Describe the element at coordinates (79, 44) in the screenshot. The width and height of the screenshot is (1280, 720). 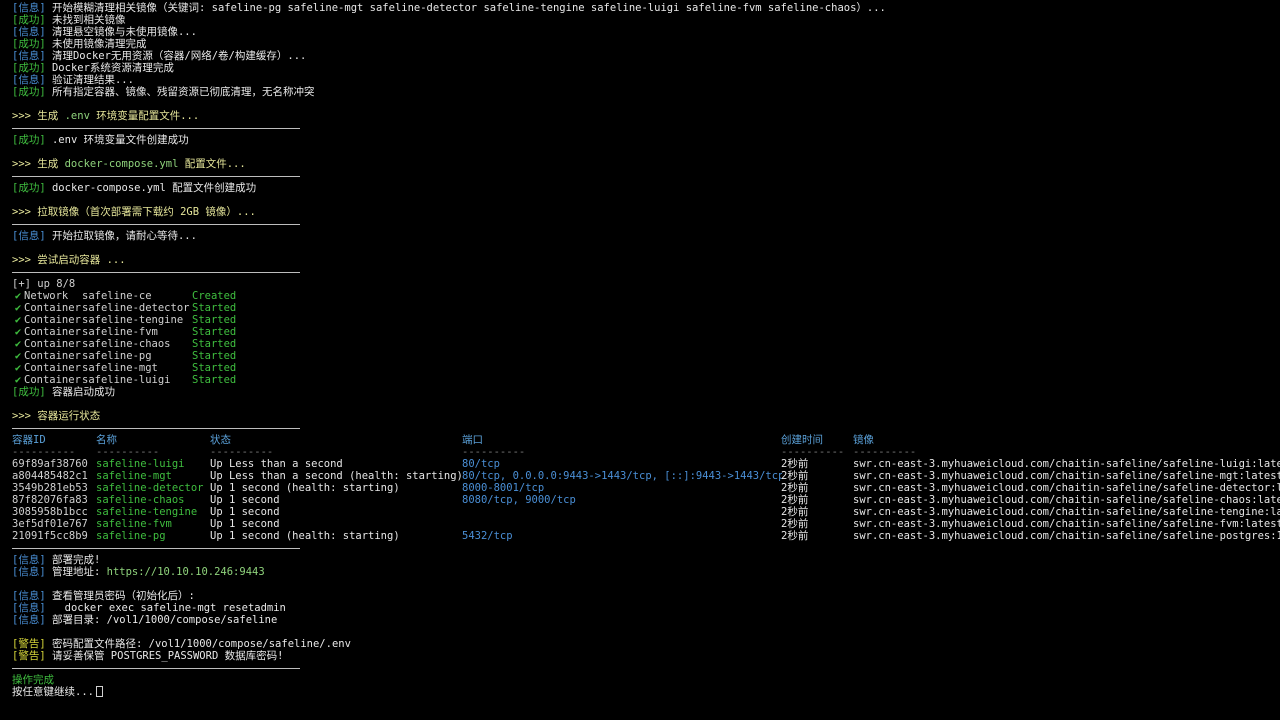
I see `log-line: [成功] 未使用镜像清理完成` at that location.